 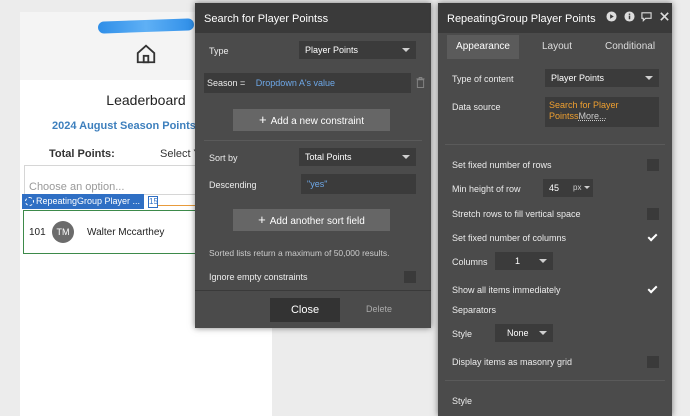 I want to click on tab-layout: Layout, so click(x=557, y=46).